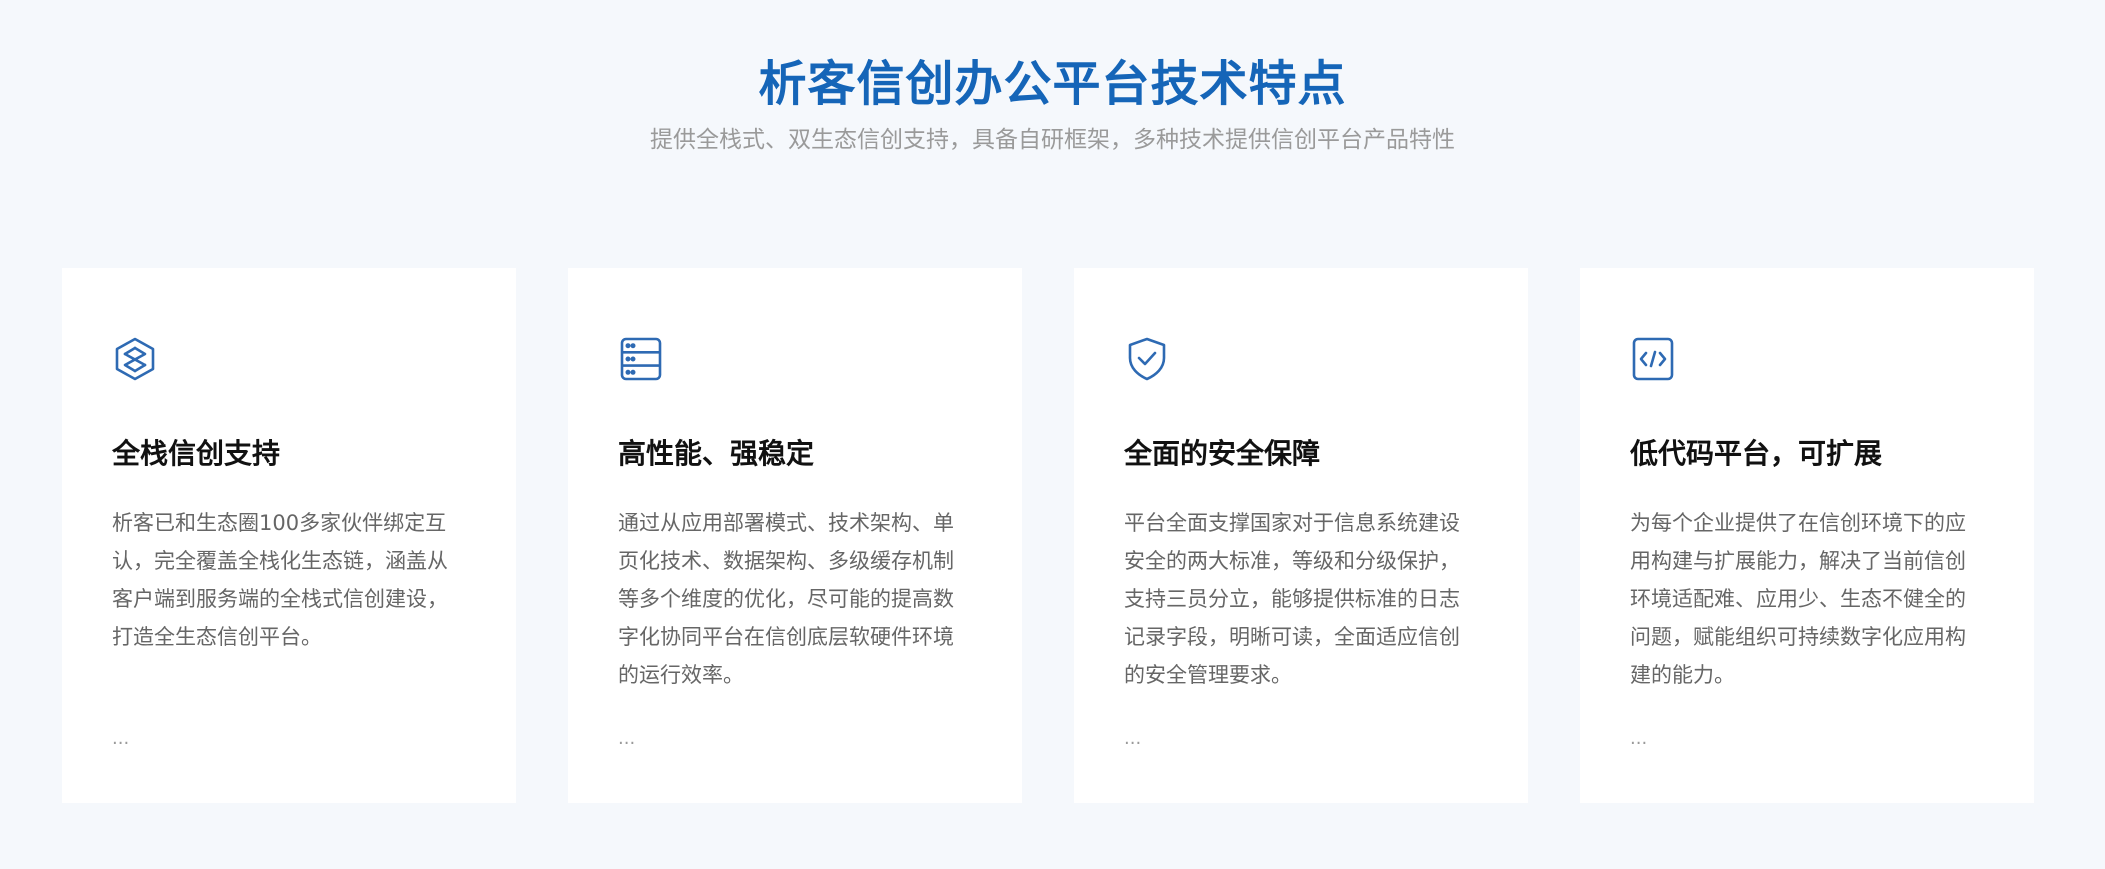  What do you see at coordinates (1653, 359) in the screenshot?
I see `code-icon` at bounding box center [1653, 359].